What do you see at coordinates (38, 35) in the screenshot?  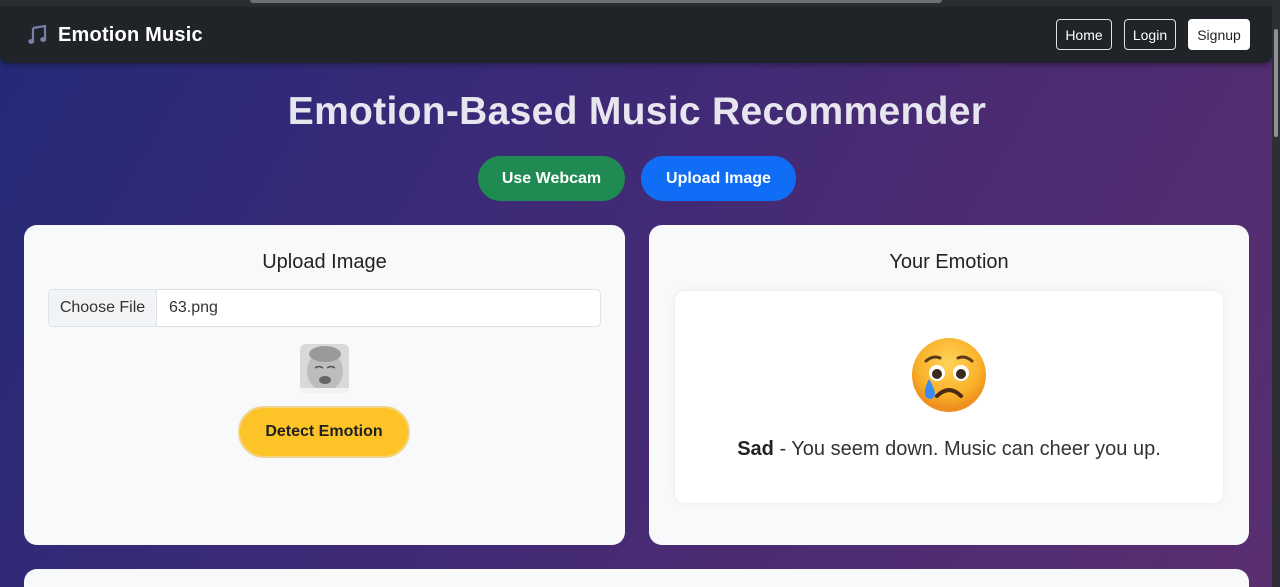 I see `music-notes-icon` at bounding box center [38, 35].